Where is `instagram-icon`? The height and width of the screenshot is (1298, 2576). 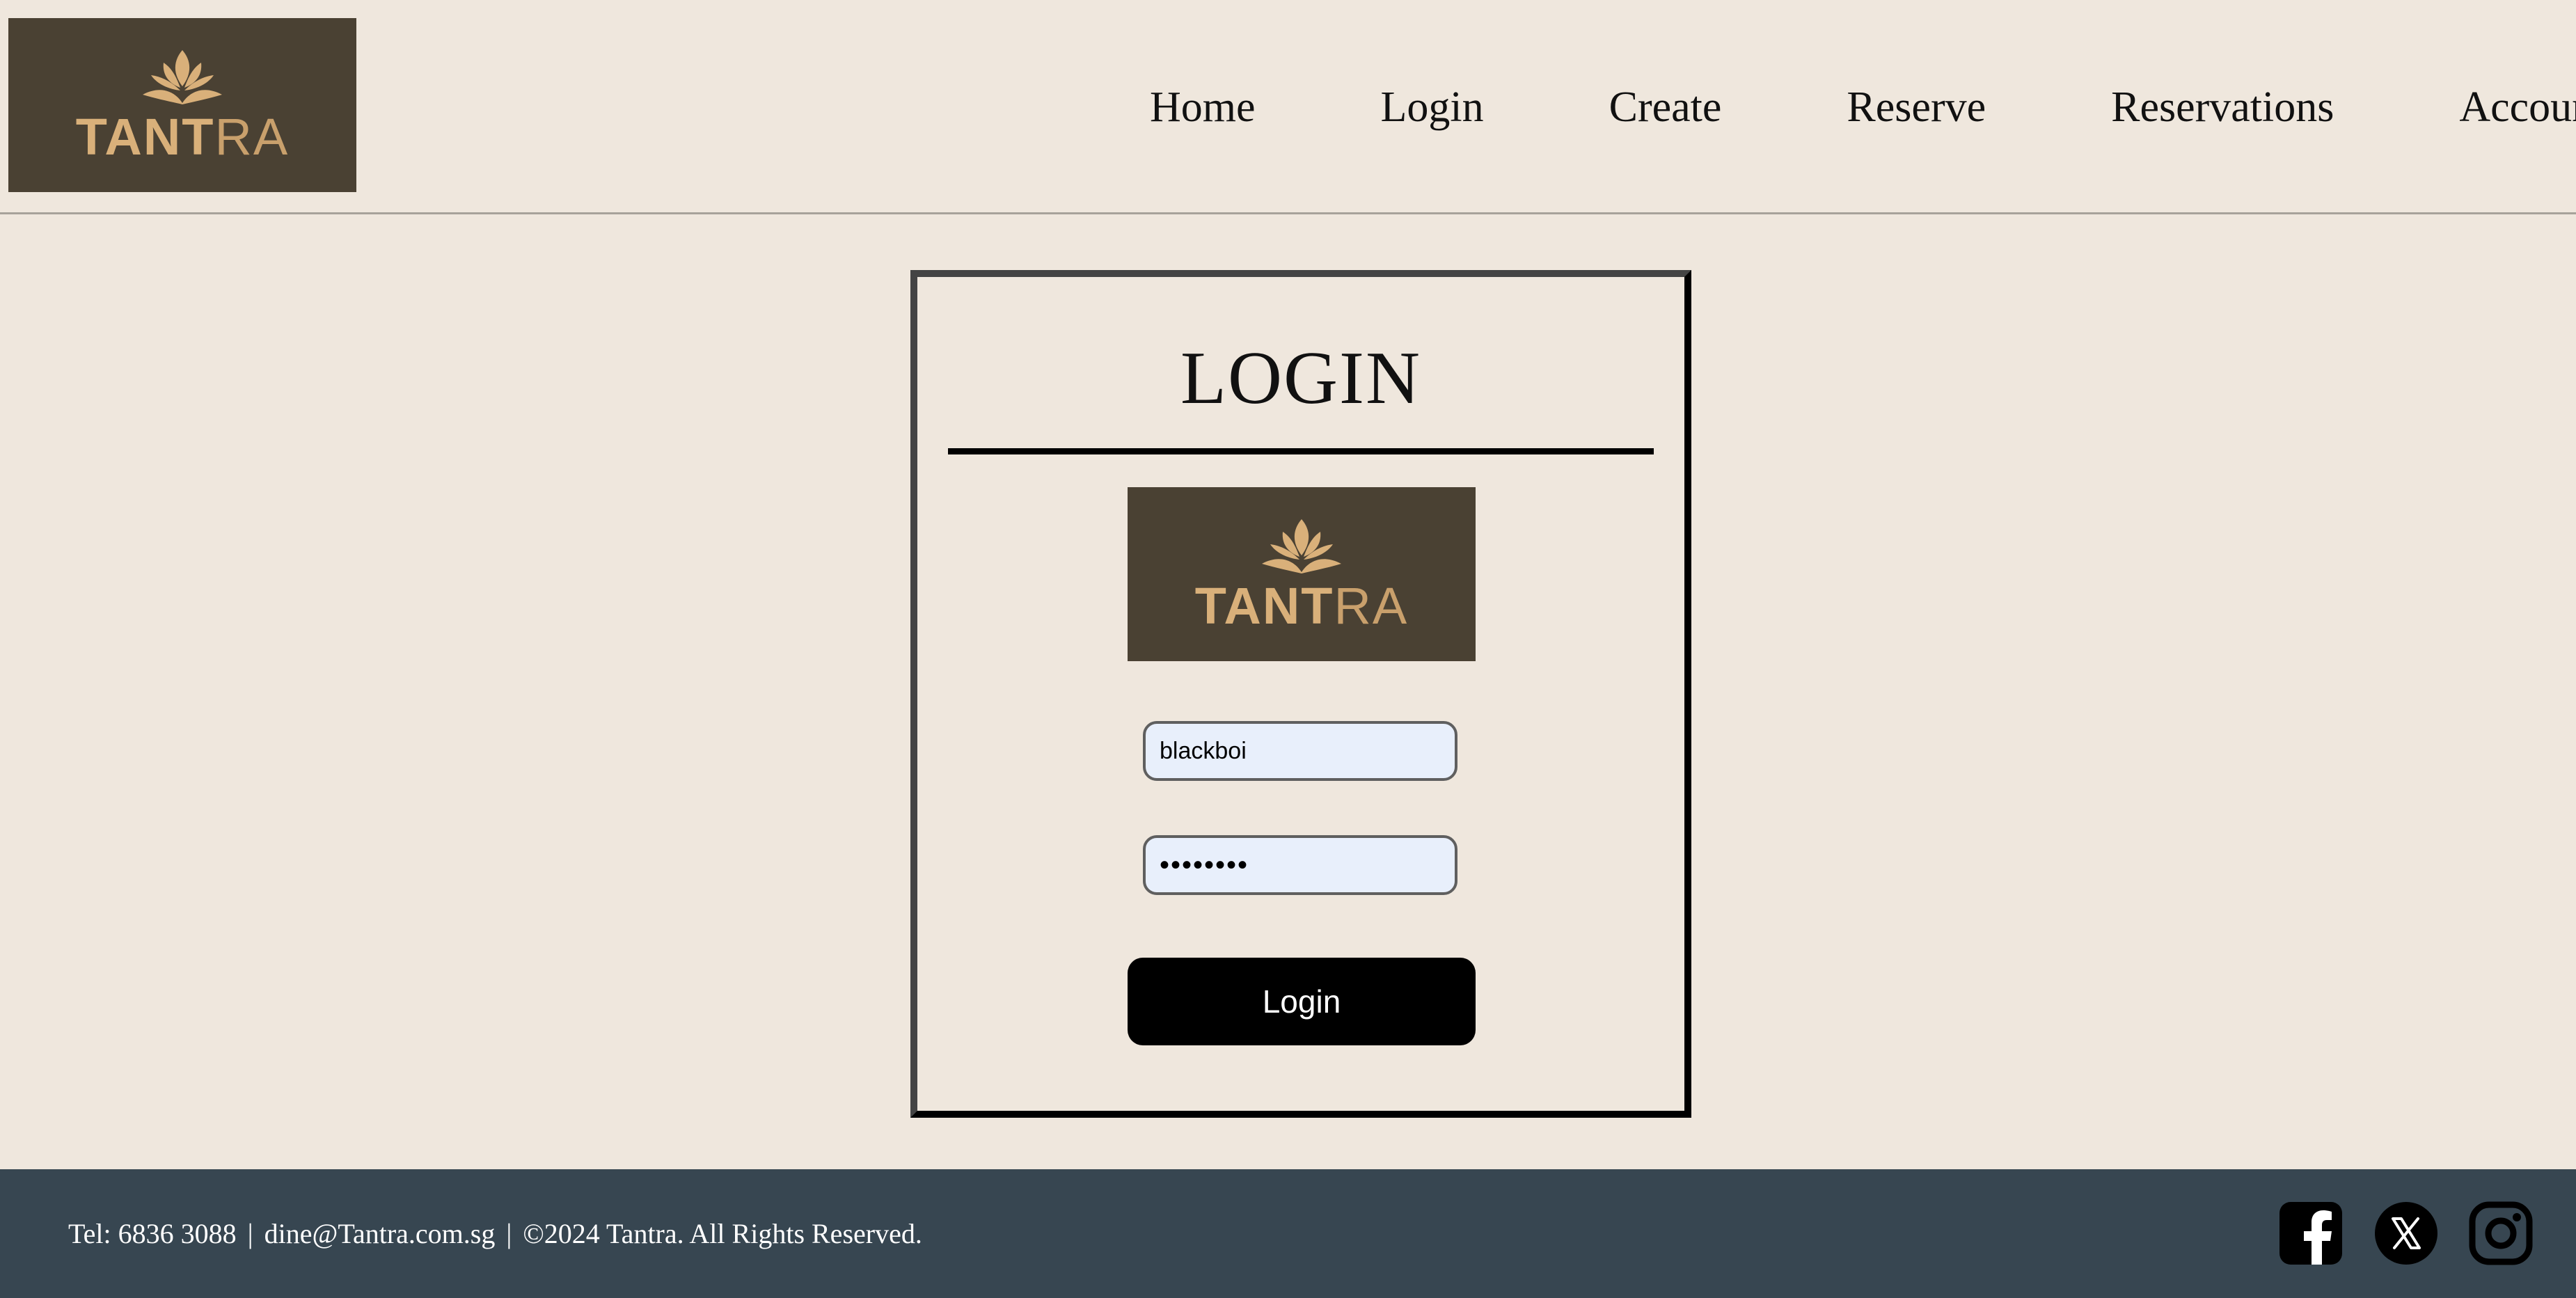 instagram-icon is located at coordinates (2501, 1233).